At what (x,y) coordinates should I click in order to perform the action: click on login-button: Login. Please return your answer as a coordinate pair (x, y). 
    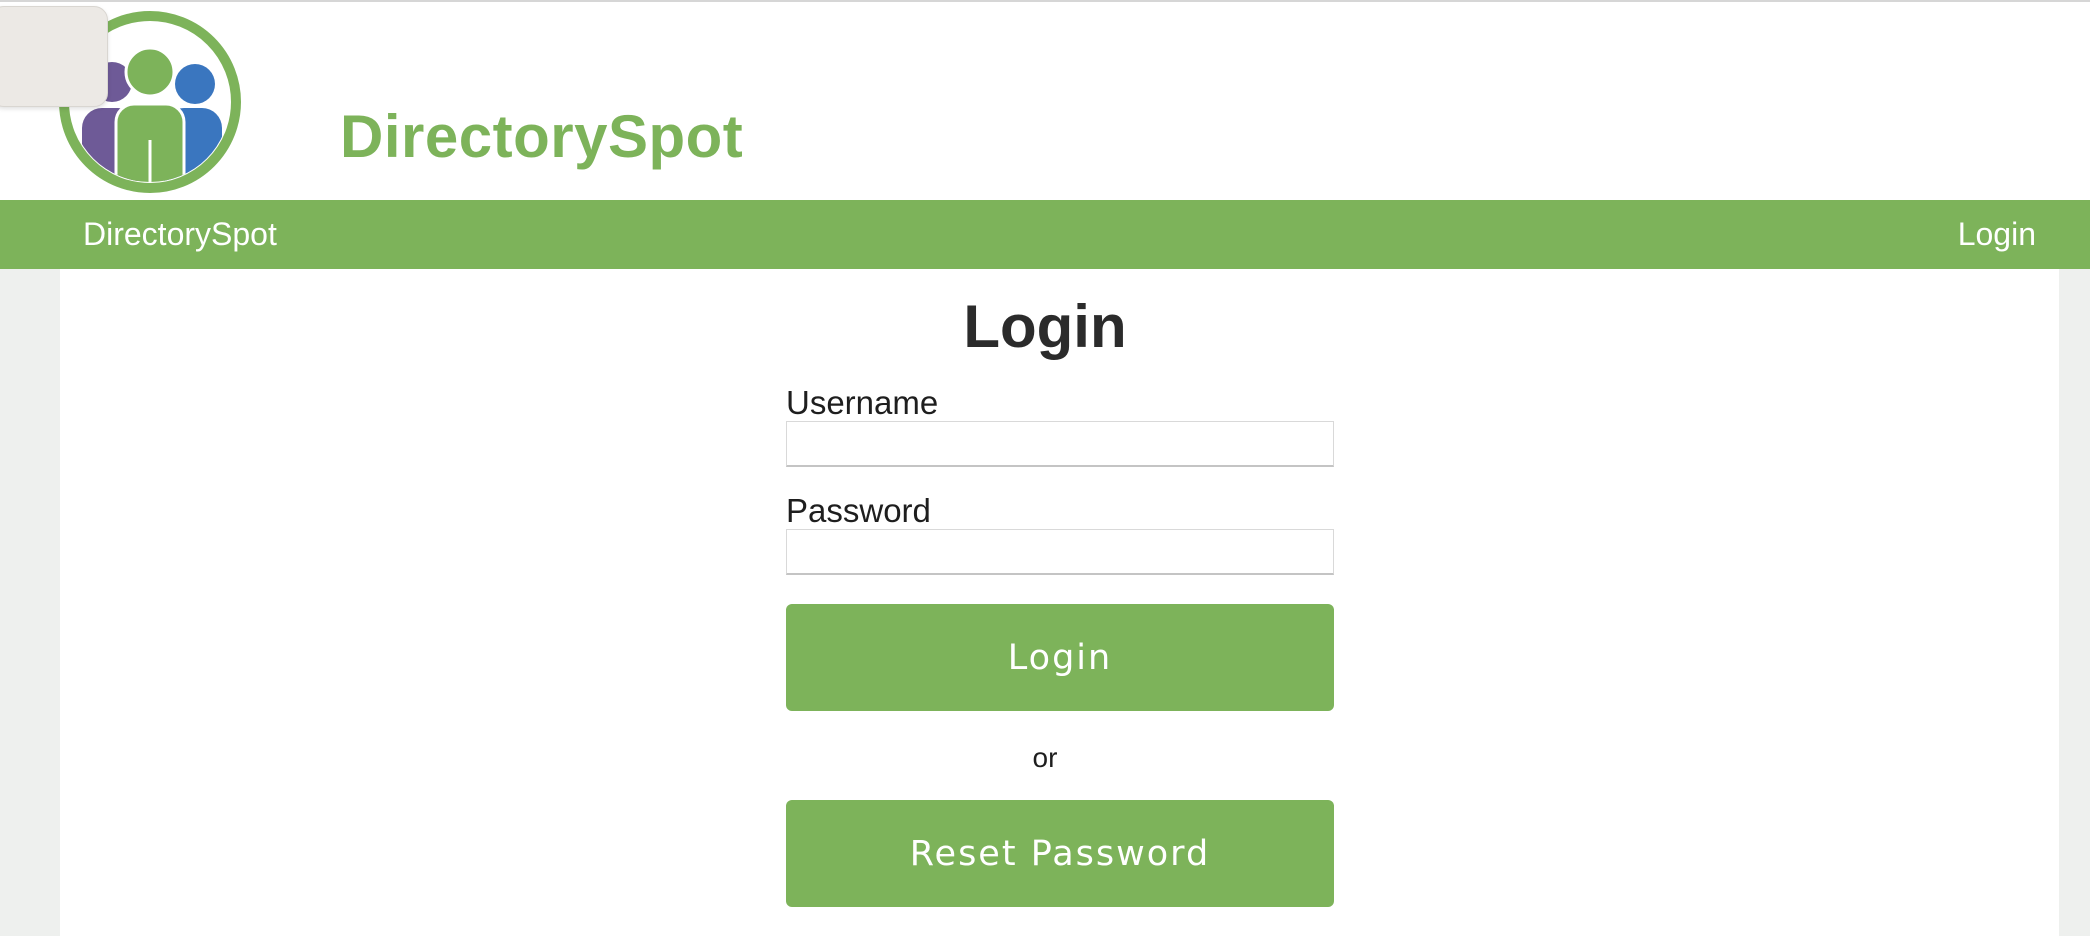
    Looking at the image, I should click on (1060, 657).